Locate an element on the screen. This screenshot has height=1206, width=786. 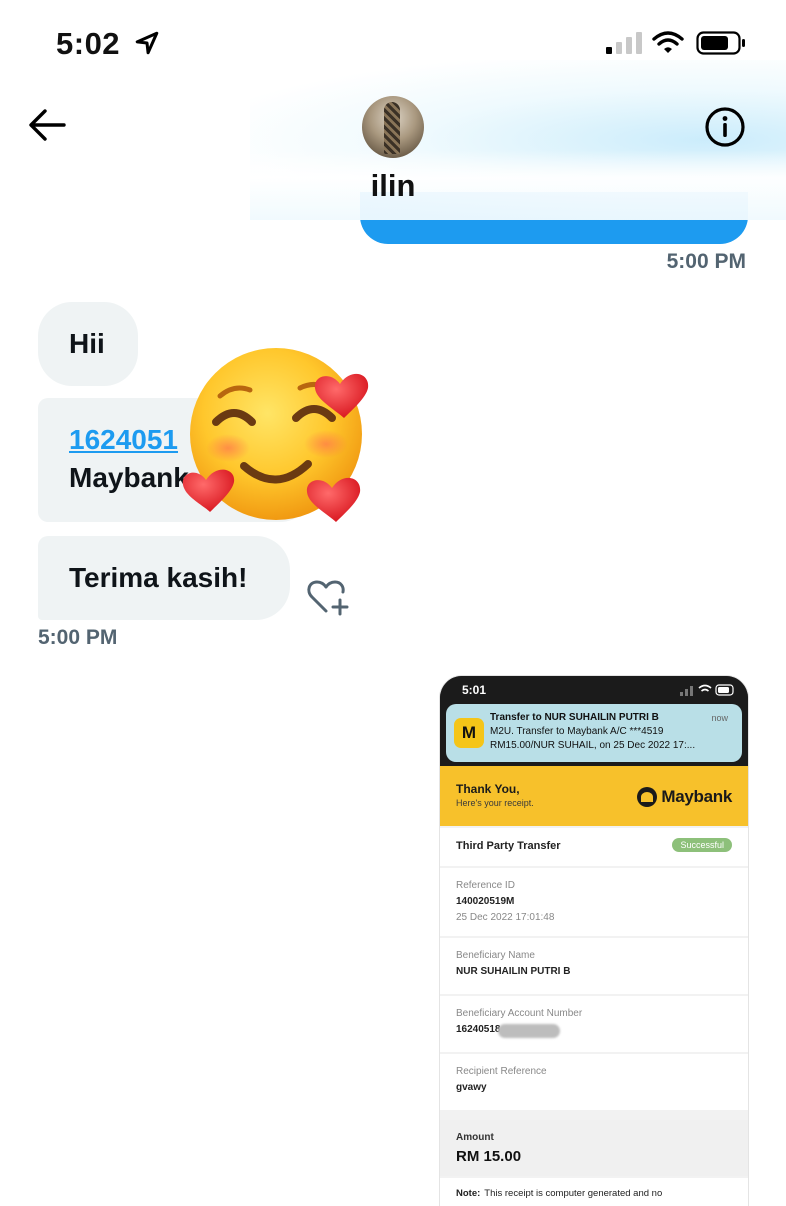
cellular-signal-icon is located at coordinates (624, 43).